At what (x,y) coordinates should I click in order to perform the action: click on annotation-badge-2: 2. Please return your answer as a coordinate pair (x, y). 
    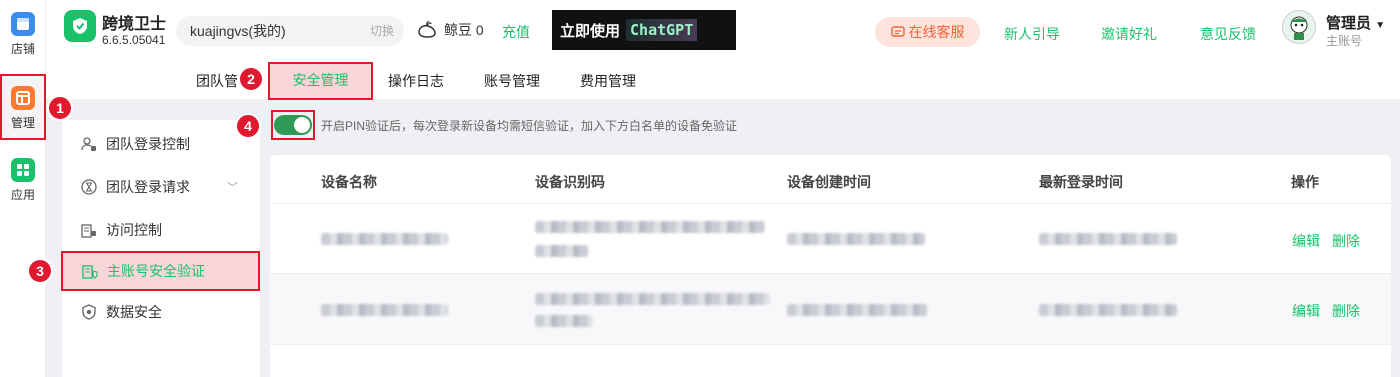
    Looking at the image, I should click on (251, 79).